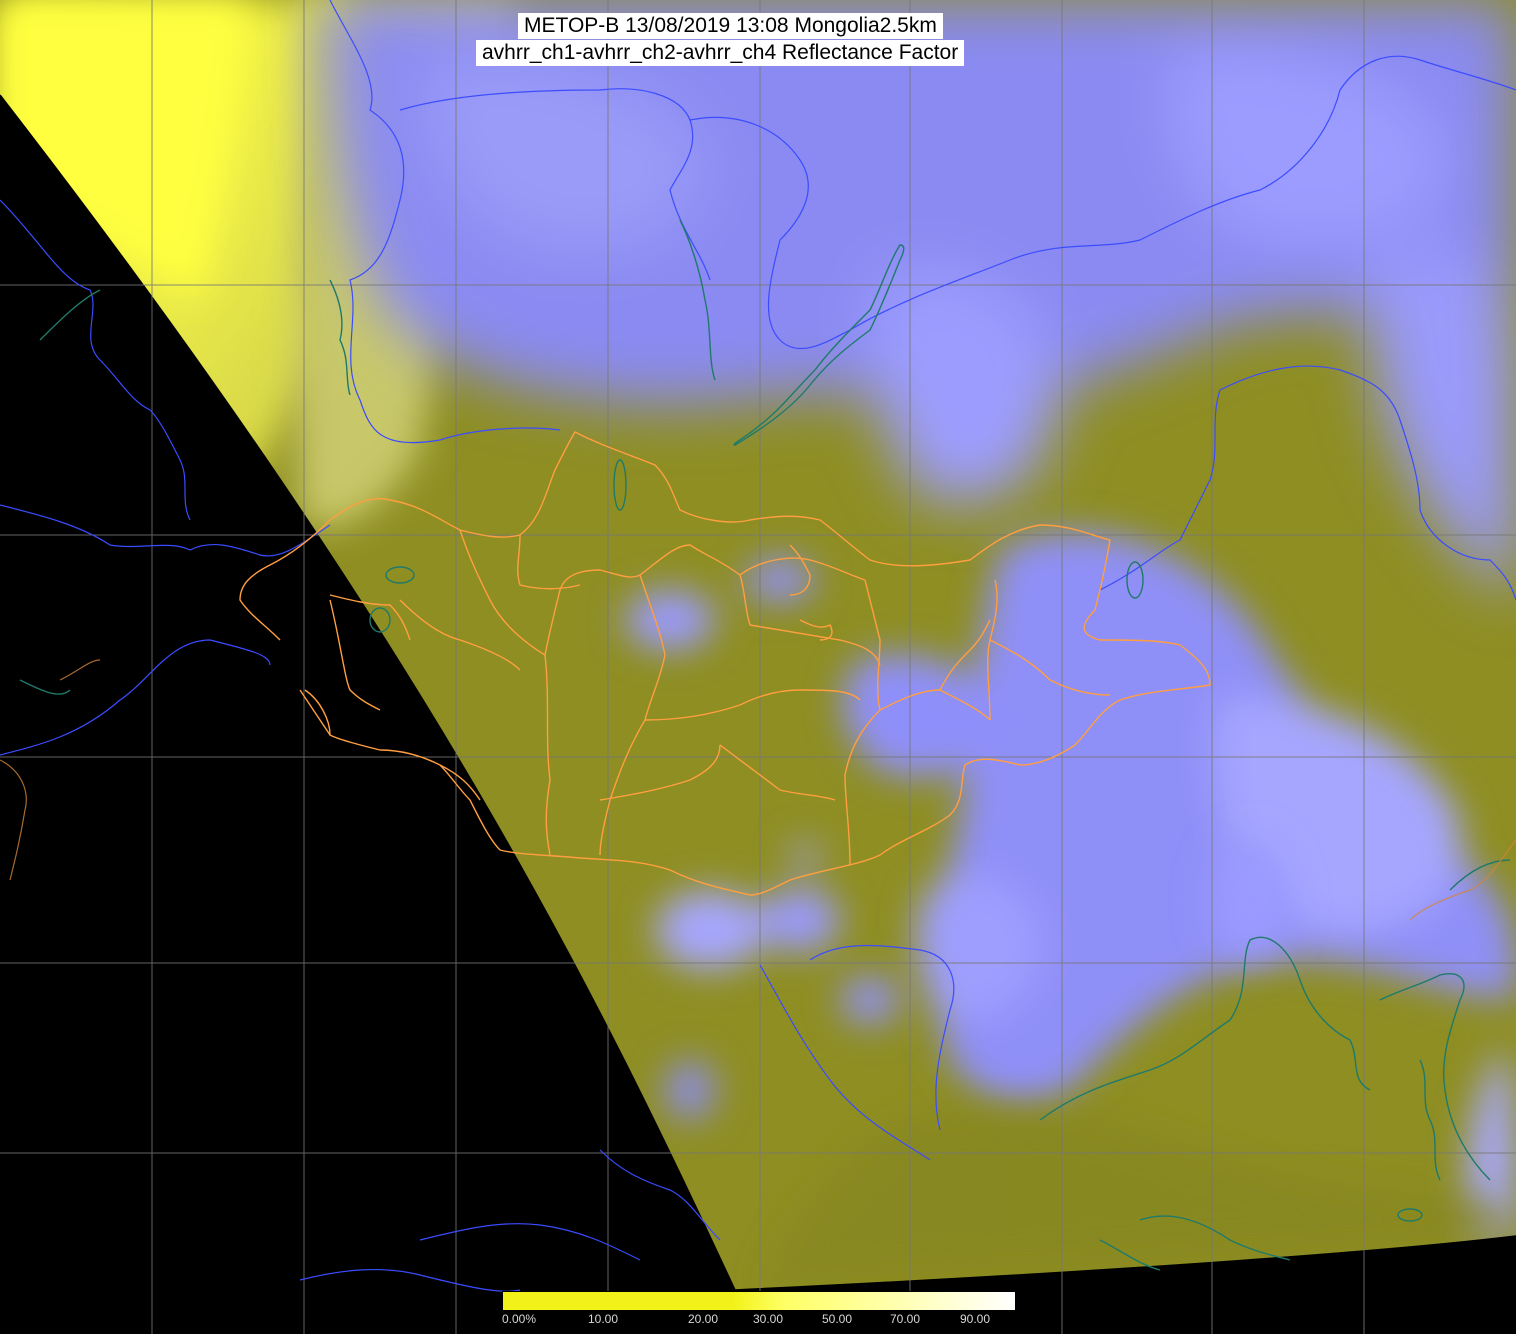  What do you see at coordinates (603, 1319) in the screenshot?
I see `colorbar-label: 10.00` at bounding box center [603, 1319].